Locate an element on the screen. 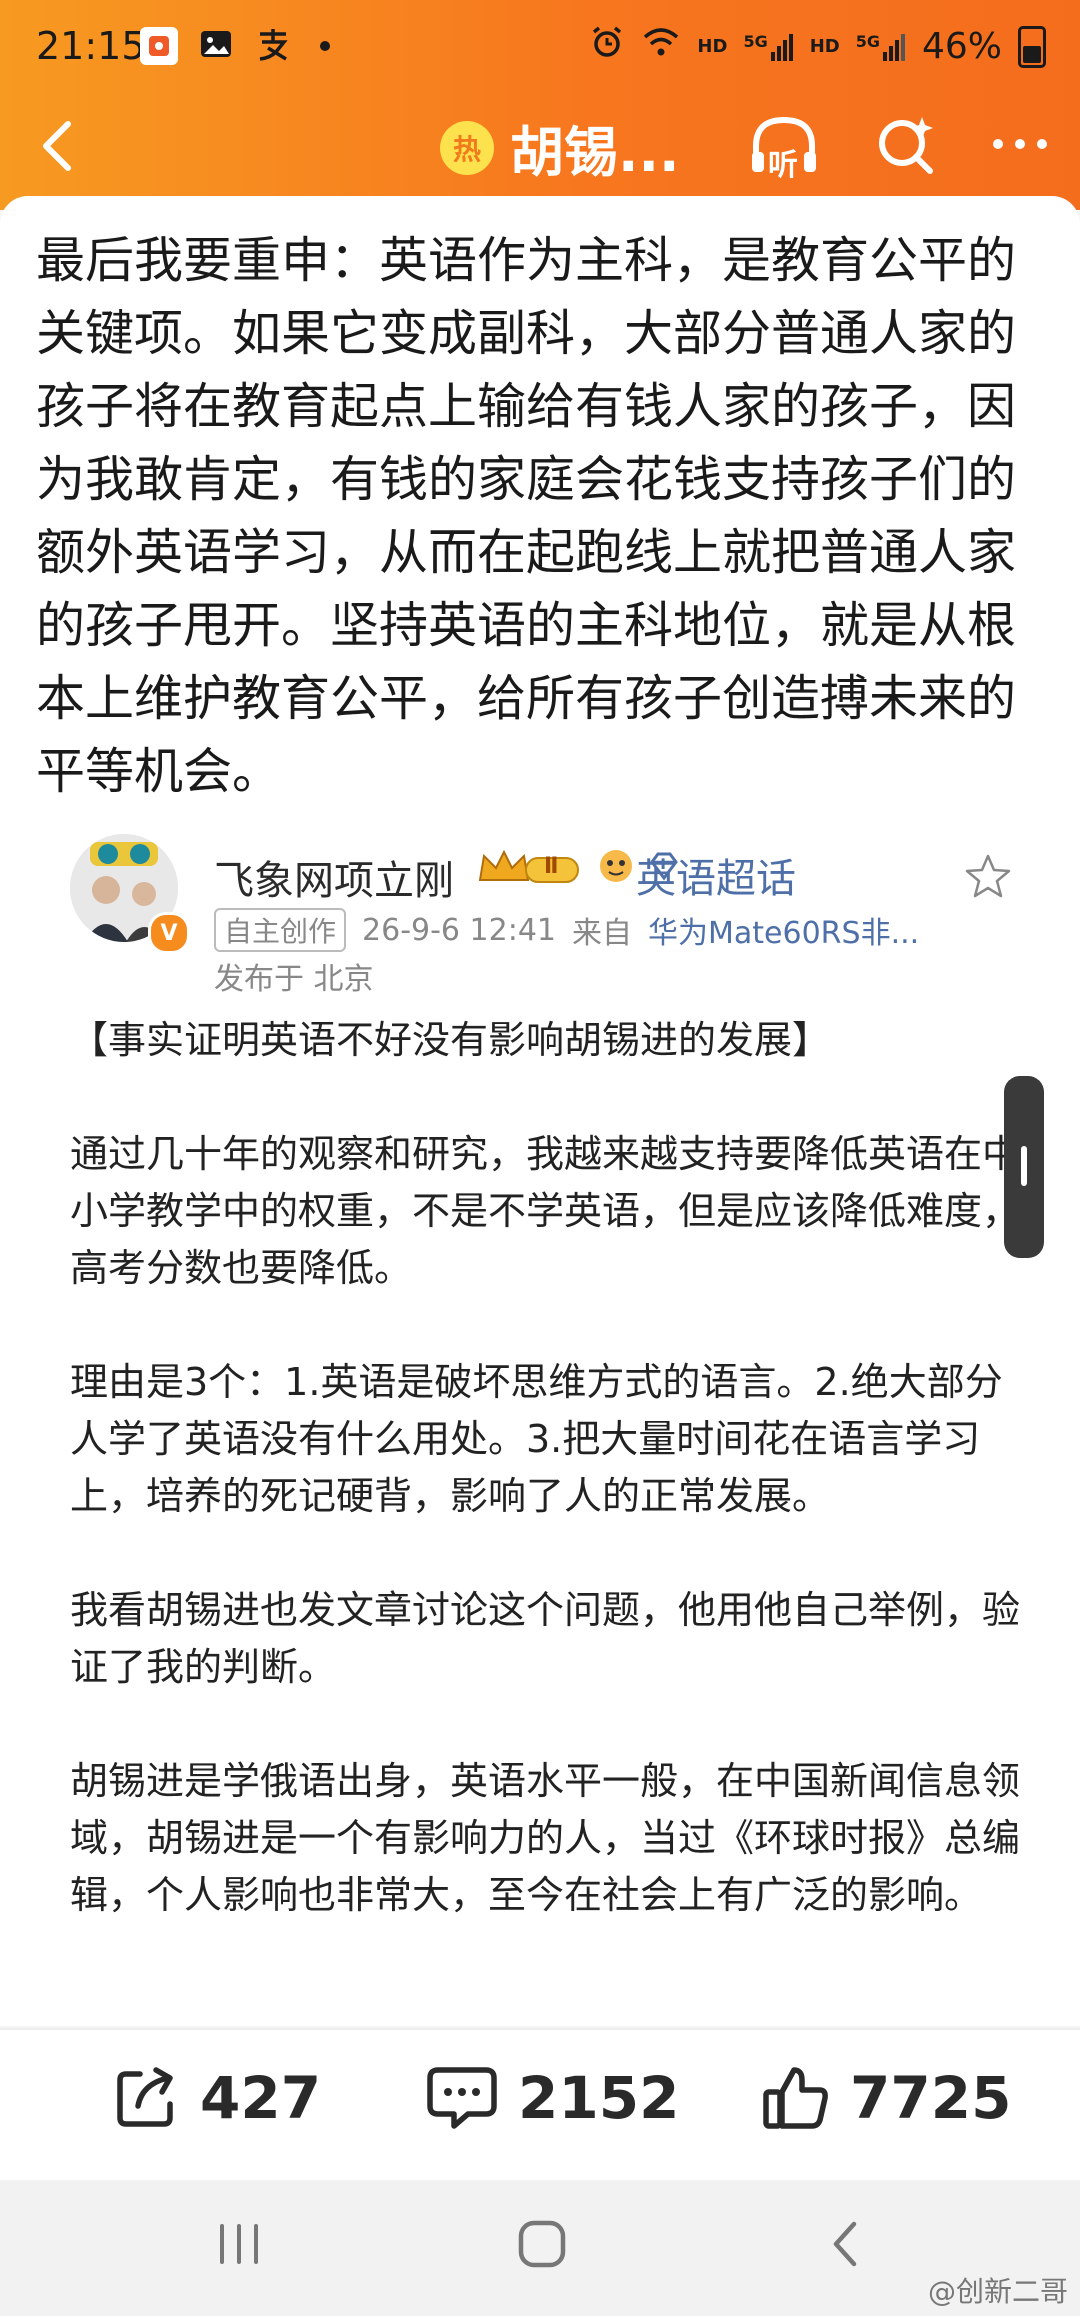 This screenshot has height=2316, width=1080. hot-badge-icon: 热 is located at coordinates (467, 147).